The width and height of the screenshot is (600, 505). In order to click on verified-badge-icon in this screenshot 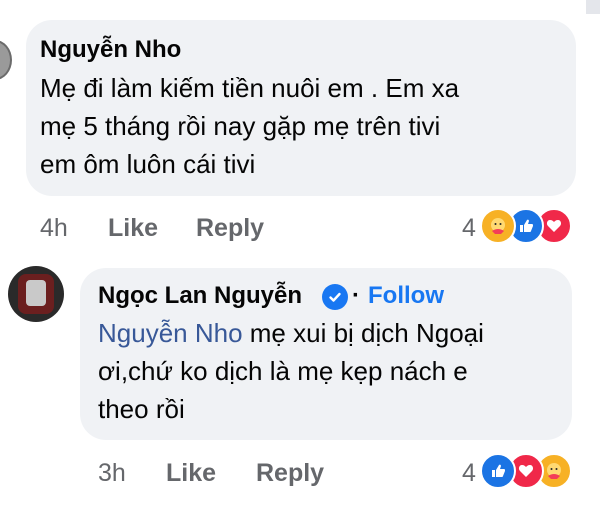, I will do `click(335, 297)`.